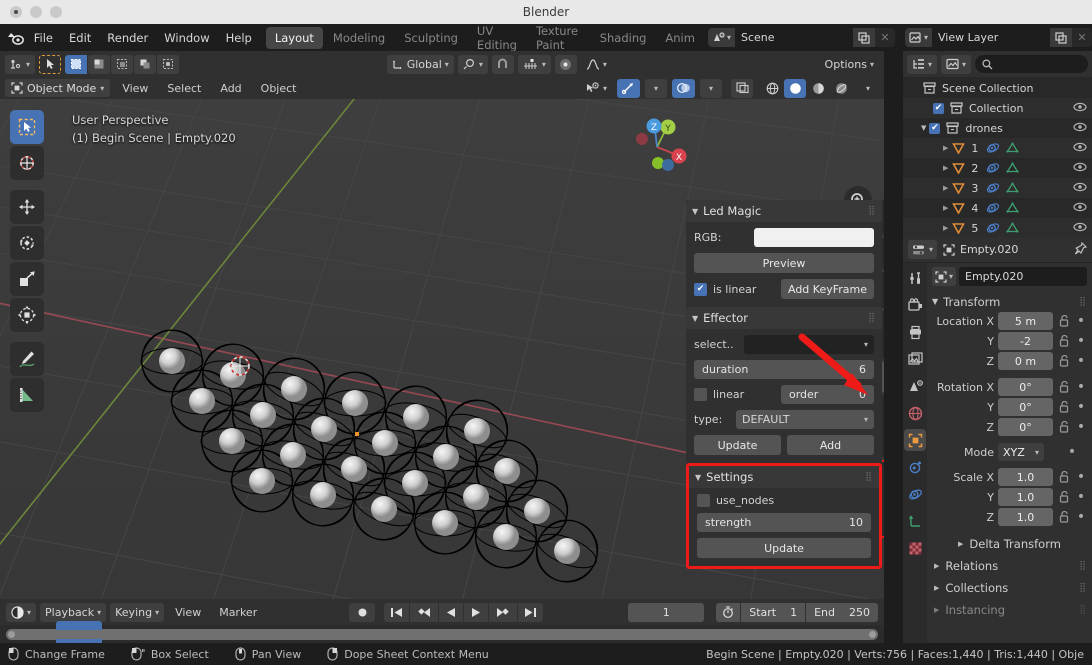 The width and height of the screenshot is (1092, 665). Describe the element at coordinates (737, 445) in the screenshot. I see `effector-update-button: Update` at that location.